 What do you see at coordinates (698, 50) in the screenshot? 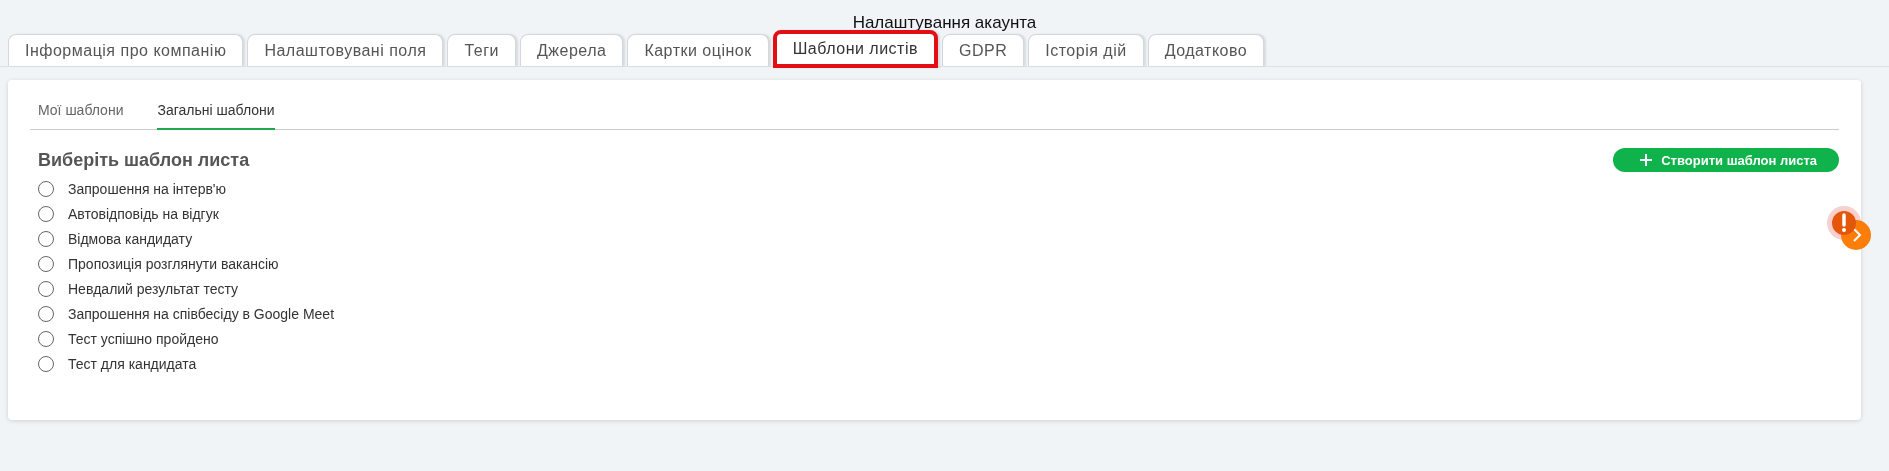
I see `tab: Картки оцінок` at bounding box center [698, 50].